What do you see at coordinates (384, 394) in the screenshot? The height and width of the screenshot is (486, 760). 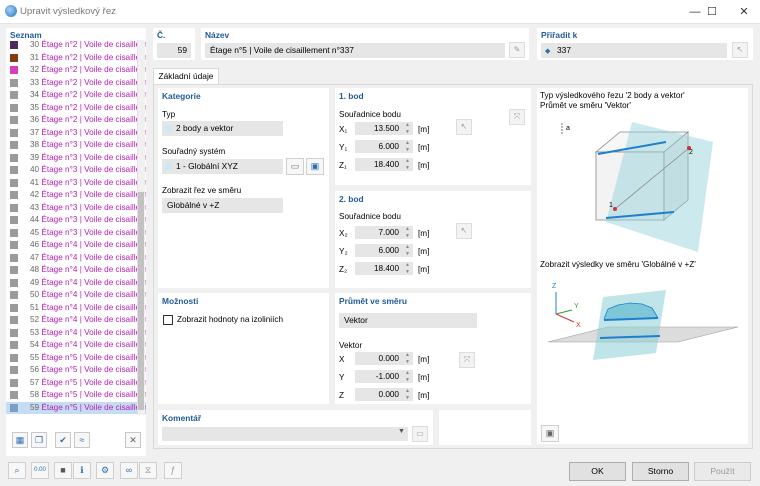 I see `vz-input: 0.000 ▲ ▼` at bounding box center [384, 394].